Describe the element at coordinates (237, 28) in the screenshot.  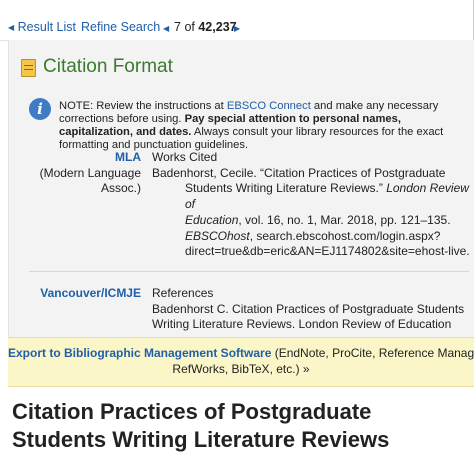
I see `next-record-icon: ▶` at that location.